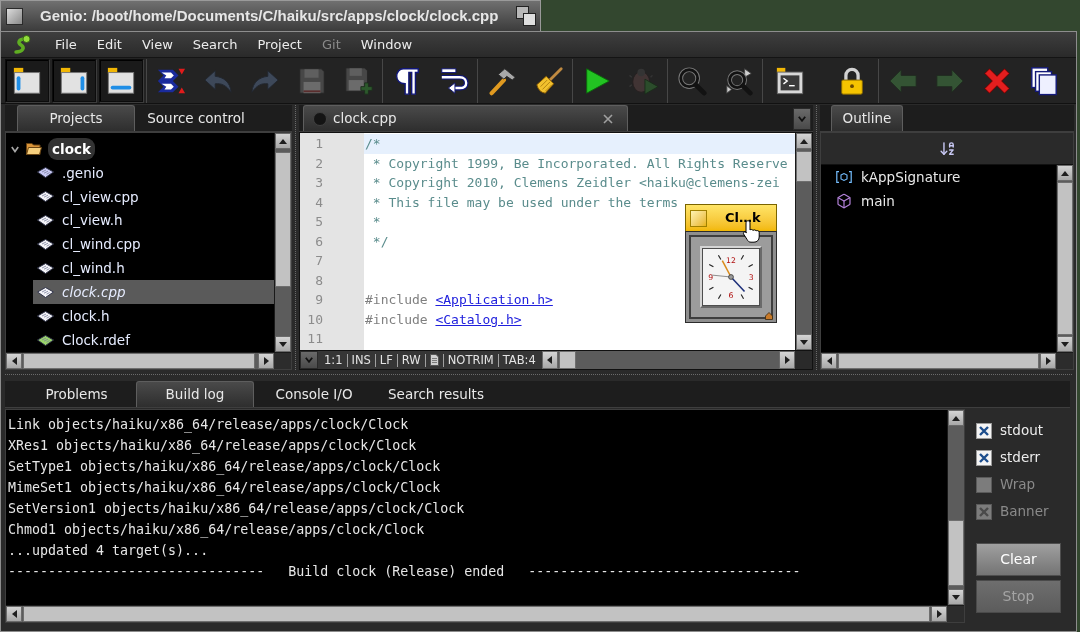  I want to click on scrollbar-corner, so click(282, 361).